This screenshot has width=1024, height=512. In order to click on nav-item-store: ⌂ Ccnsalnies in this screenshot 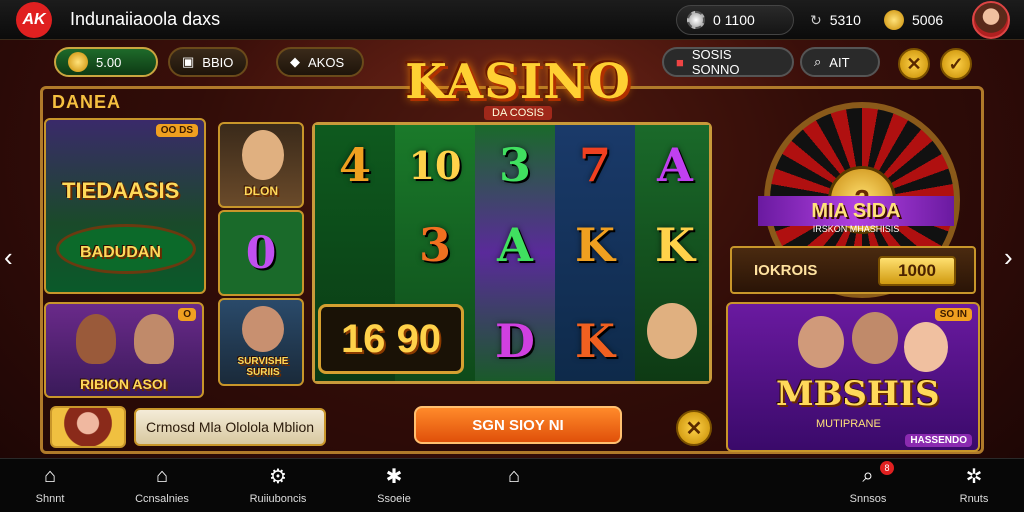, I will do `click(162, 487)`.